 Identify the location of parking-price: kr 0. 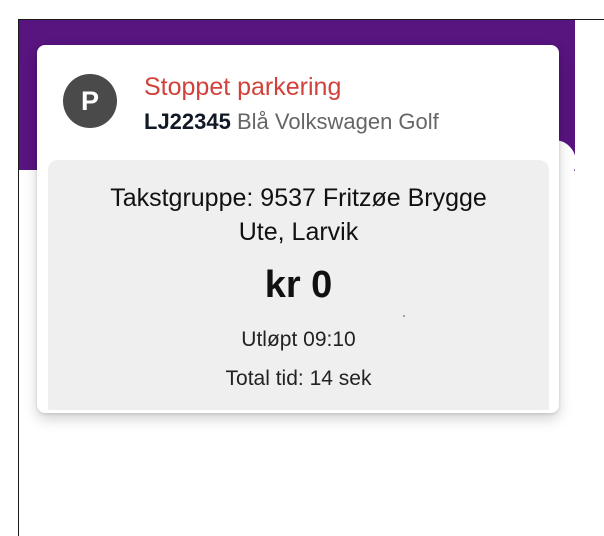
(298, 285).